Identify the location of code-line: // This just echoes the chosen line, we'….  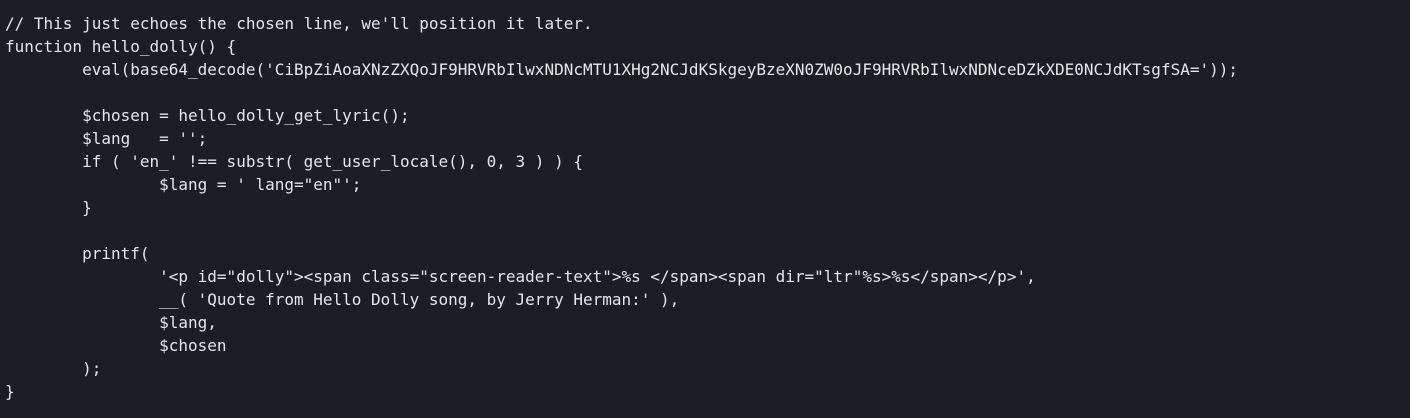
(707, 23).